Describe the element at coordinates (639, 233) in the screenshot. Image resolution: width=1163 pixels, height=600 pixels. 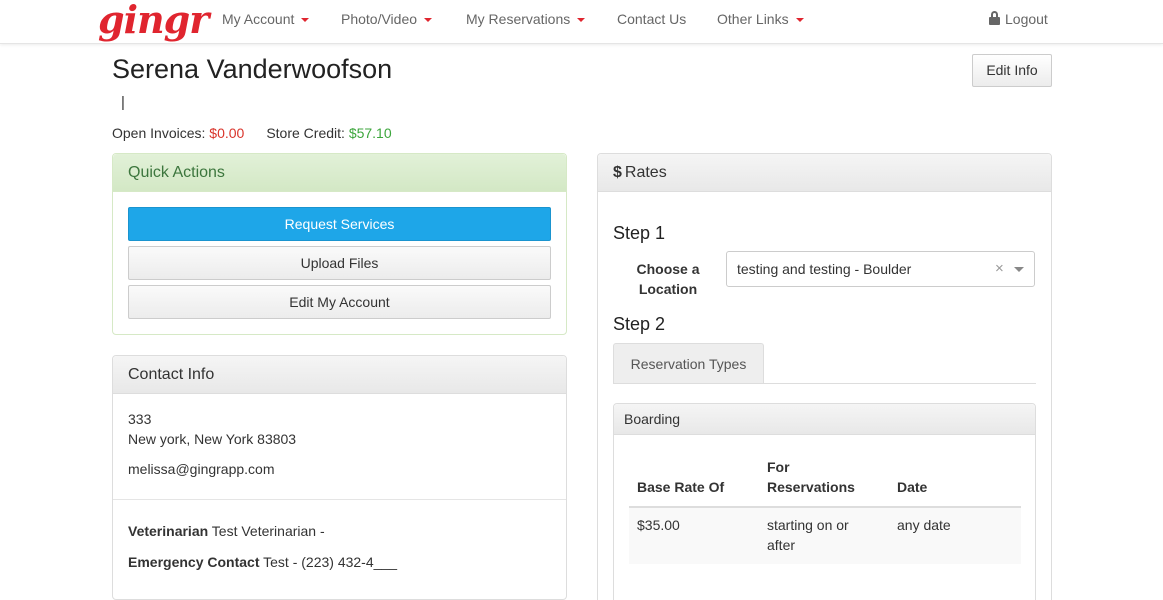
I see `step-1-title: Step 1` at that location.